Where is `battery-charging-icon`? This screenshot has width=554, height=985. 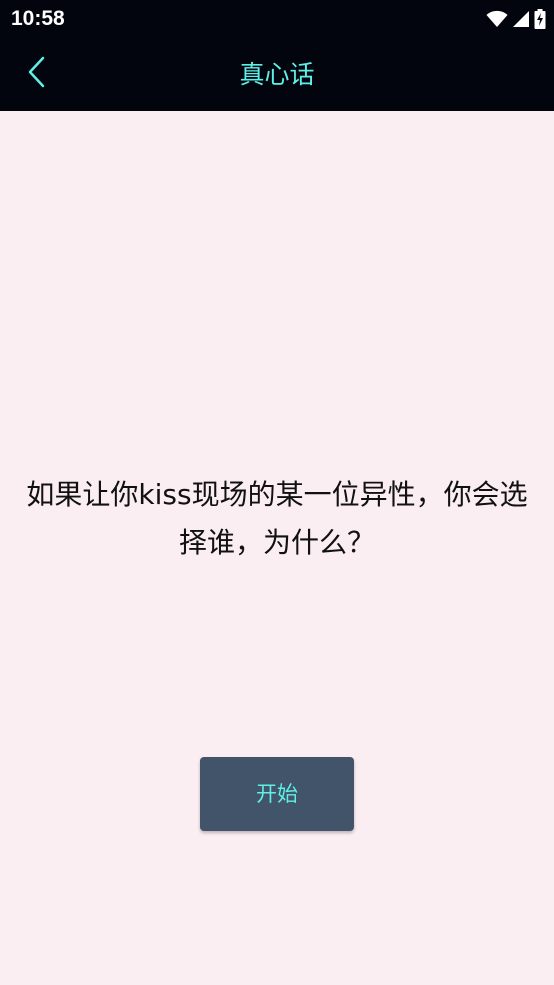 battery-charging-icon is located at coordinates (540, 19).